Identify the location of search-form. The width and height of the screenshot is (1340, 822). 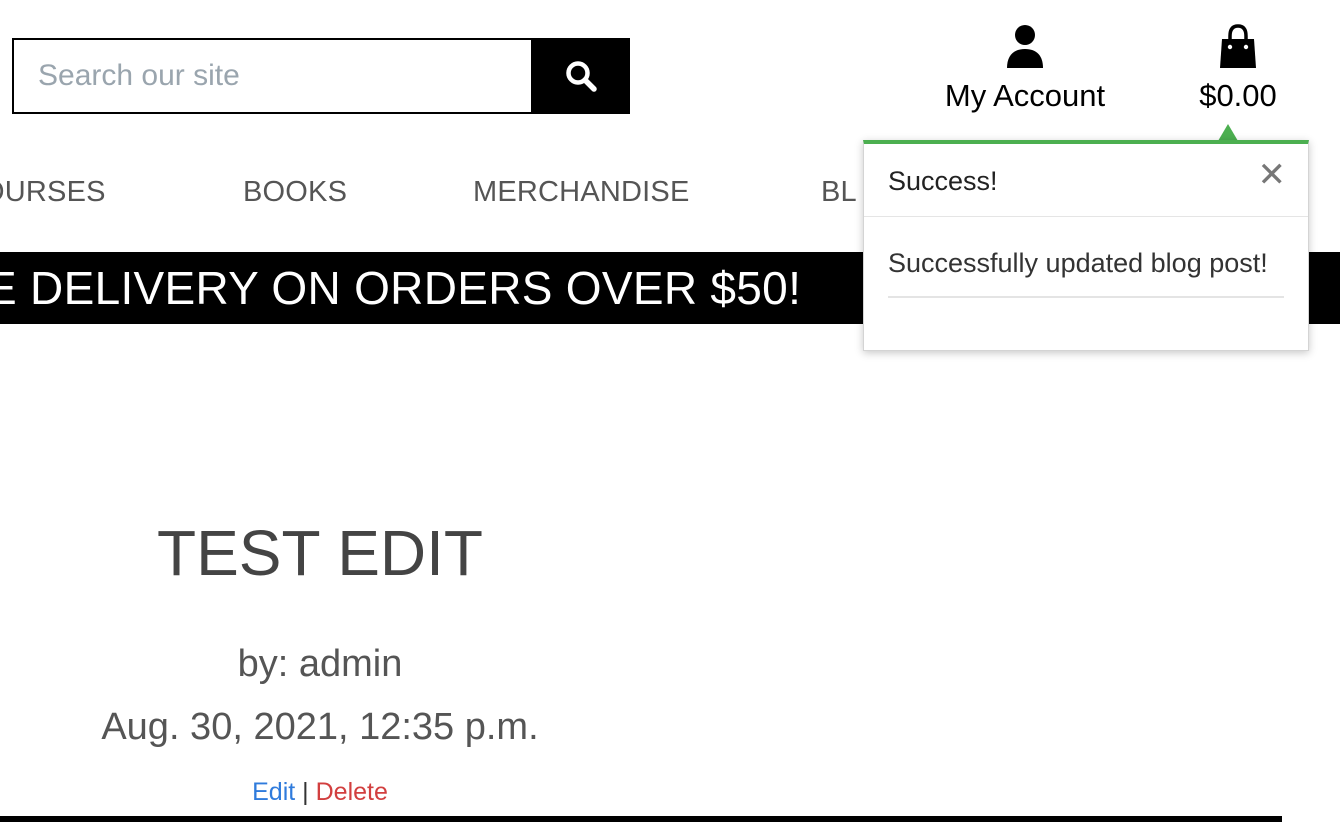
(321, 76).